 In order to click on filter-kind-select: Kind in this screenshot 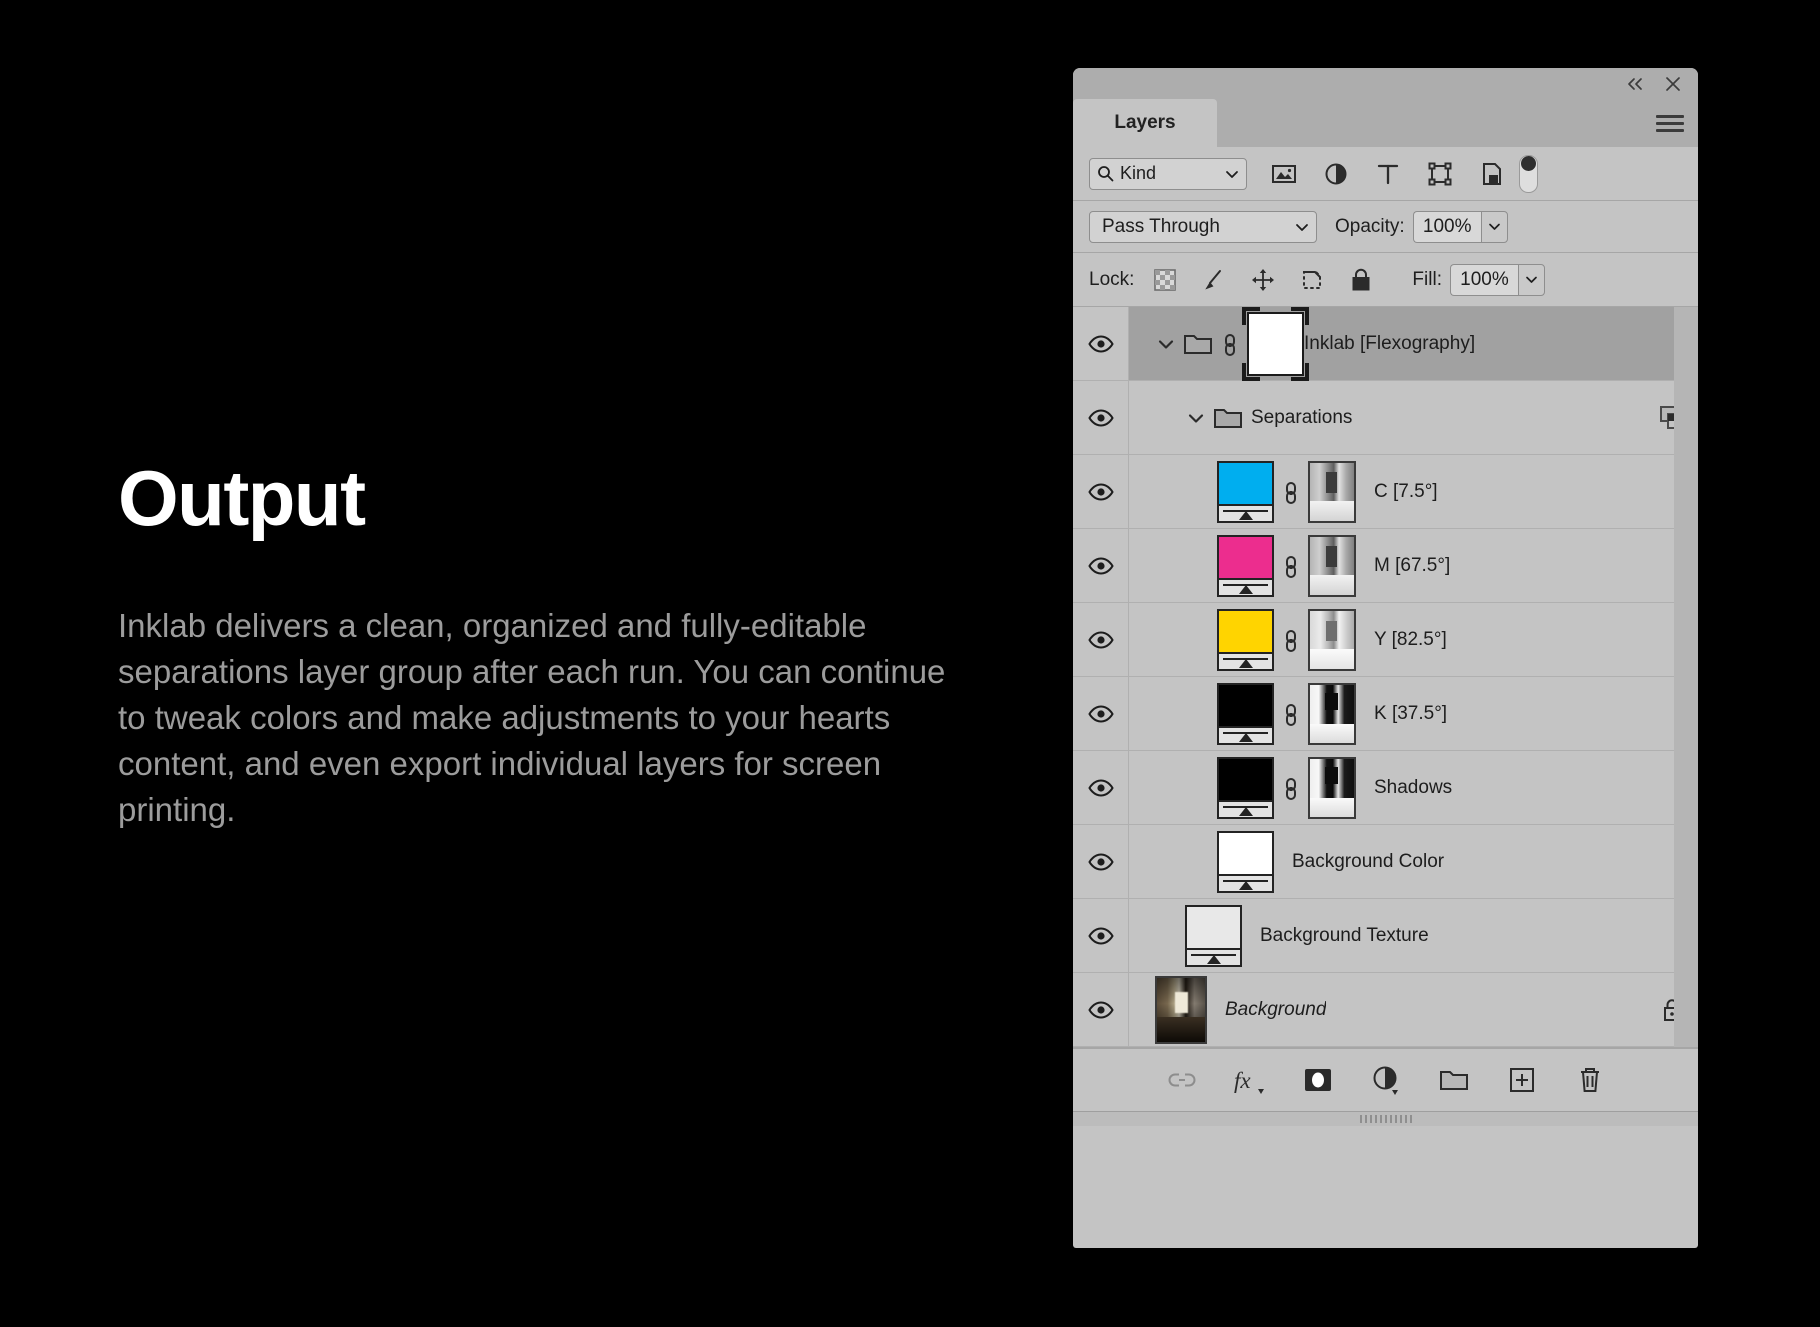, I will do `click(1168, 173)`.